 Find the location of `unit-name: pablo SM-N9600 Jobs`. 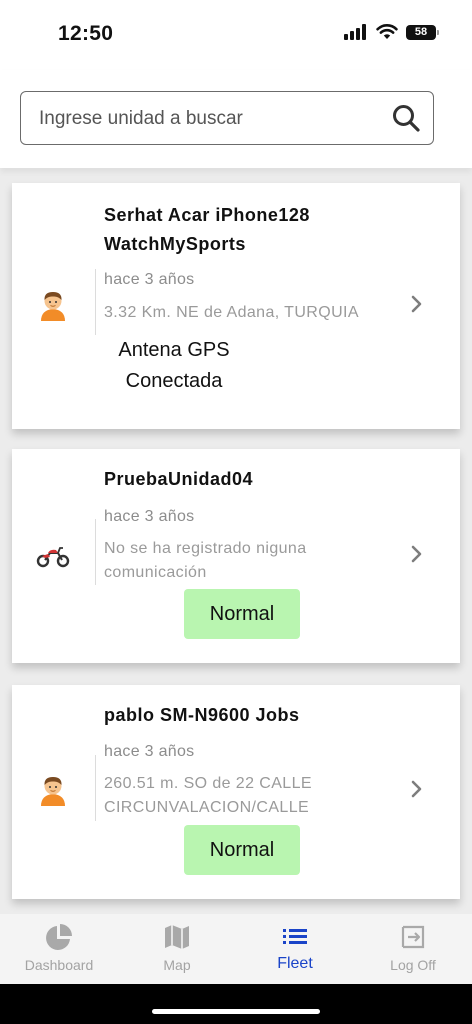

unit-name: pablo SM-N9600 Jobs is located at coordinates (202, 715).